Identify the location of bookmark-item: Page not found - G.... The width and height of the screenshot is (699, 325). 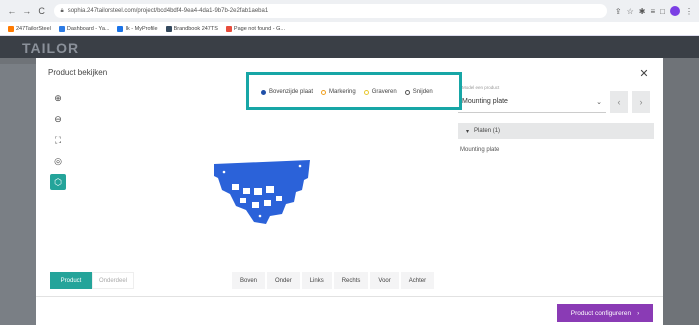
(255, 28).